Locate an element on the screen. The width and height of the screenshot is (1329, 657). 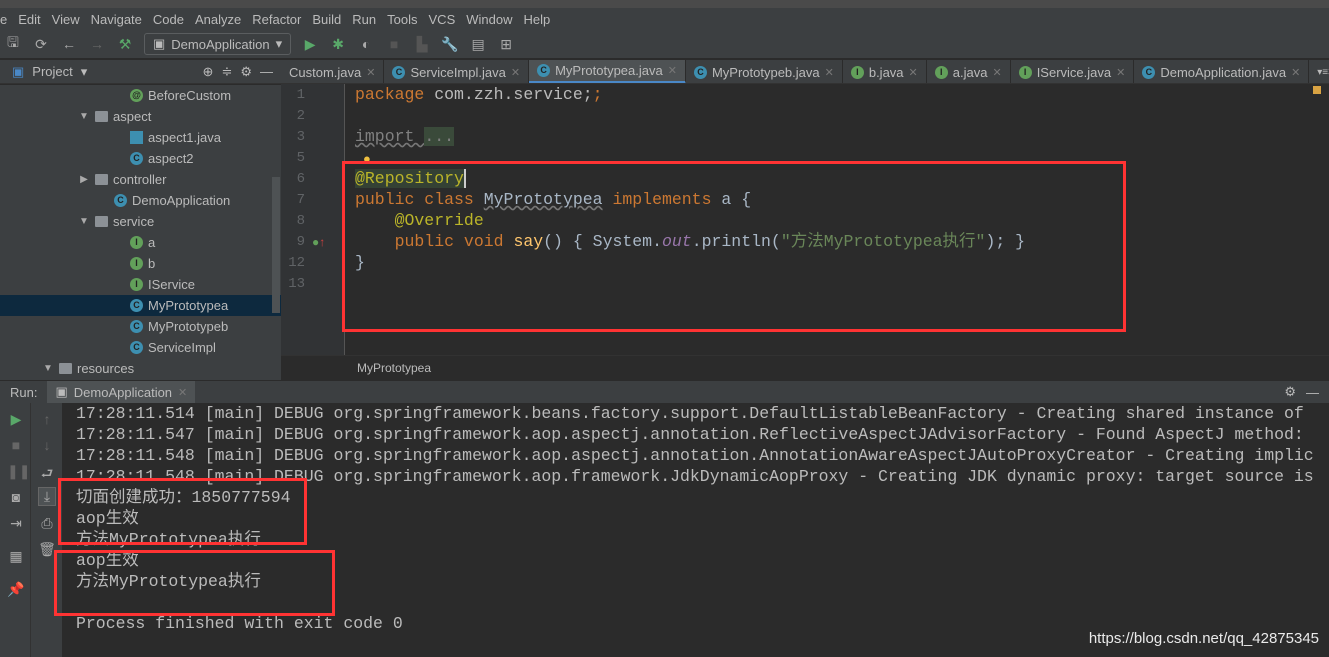
menu-item-tools: Tools is located at coordinates (402, 19).